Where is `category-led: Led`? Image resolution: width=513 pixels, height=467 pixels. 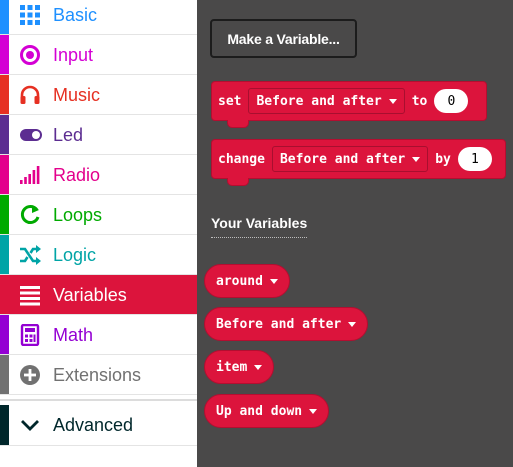 category-led: Led is located at coordinates (98, 135).